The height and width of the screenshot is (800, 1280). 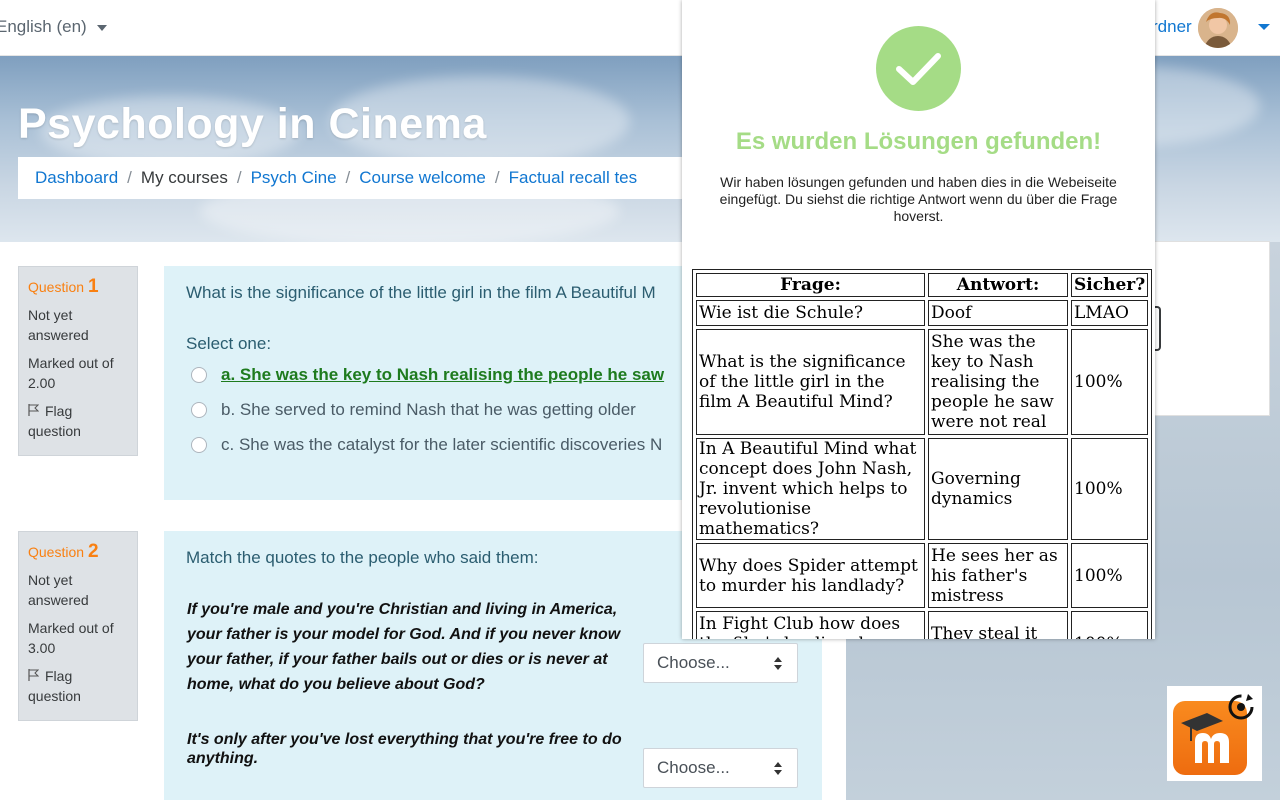 I want to click on page-title: Psychology in Cinema, so click(x=252, y=124).